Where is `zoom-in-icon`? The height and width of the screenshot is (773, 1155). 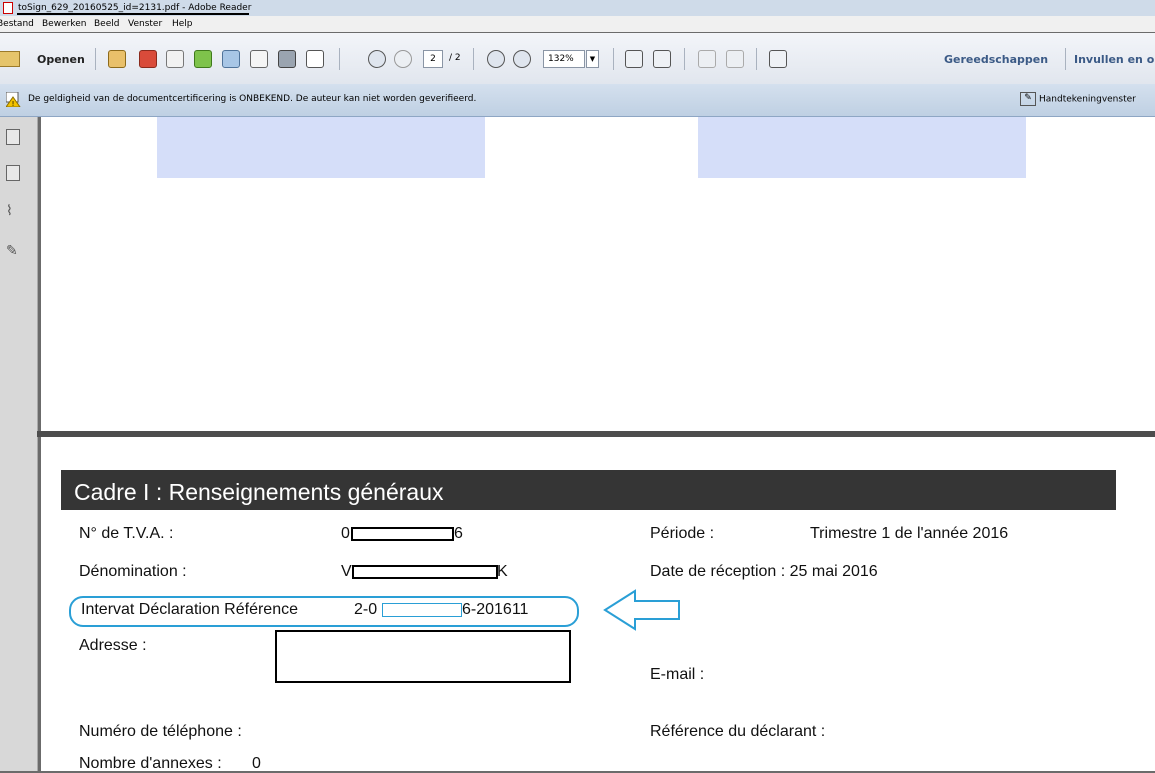
zoom-in-icon is located at coordinates (522, 59).